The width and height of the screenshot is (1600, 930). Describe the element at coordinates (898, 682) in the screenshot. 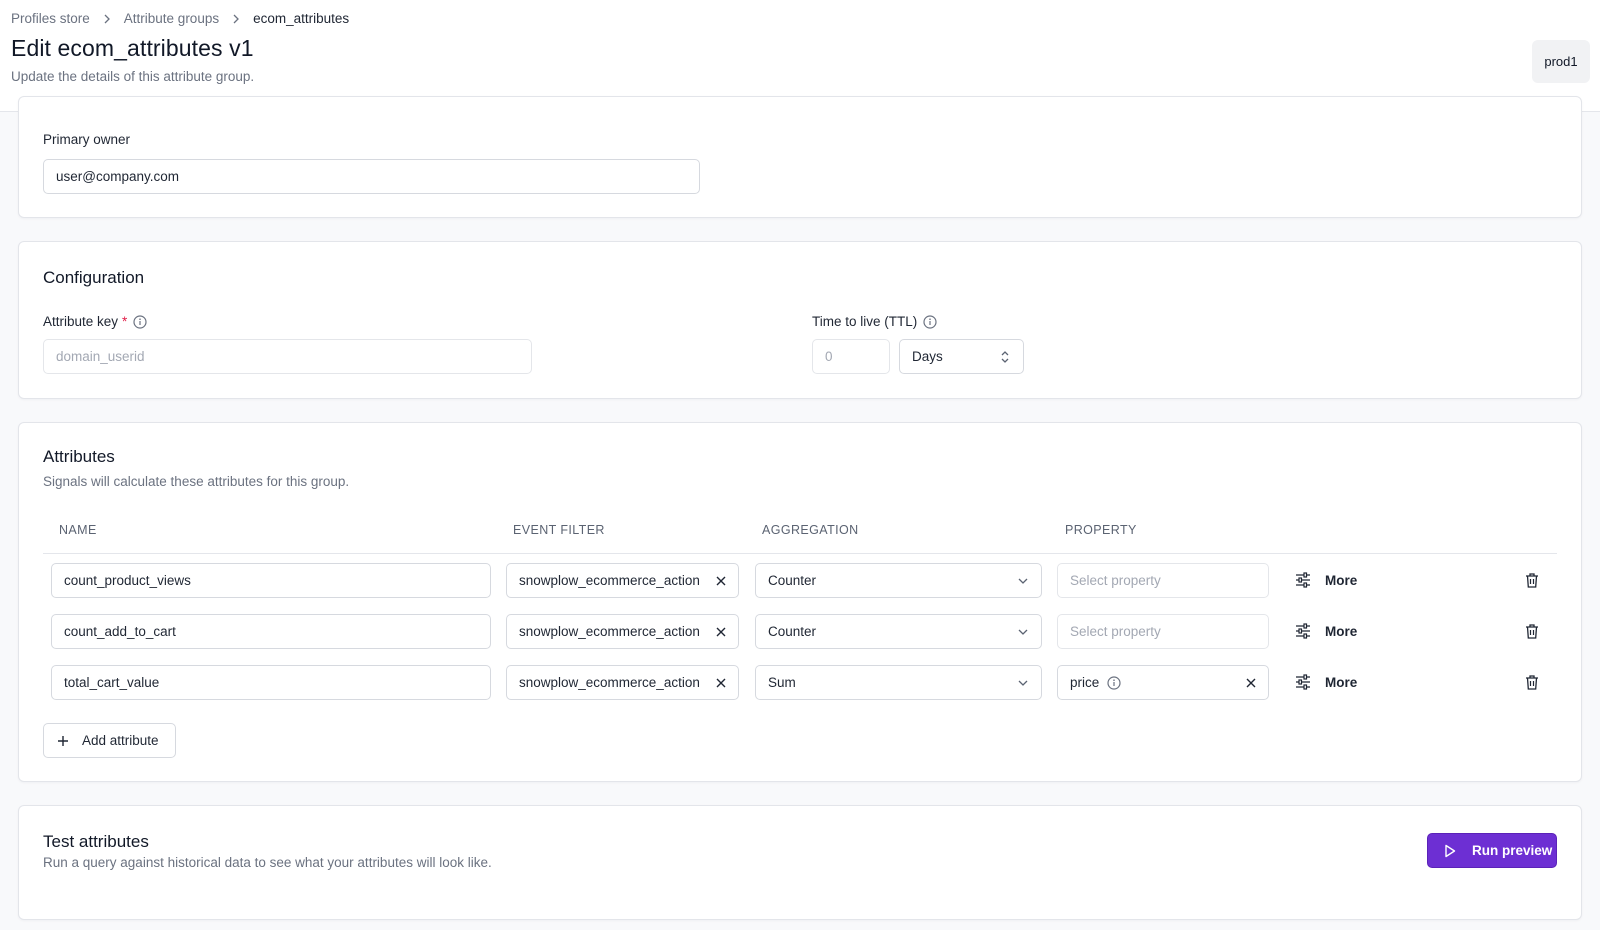

I see `aggregation-select: Sum` at that location.